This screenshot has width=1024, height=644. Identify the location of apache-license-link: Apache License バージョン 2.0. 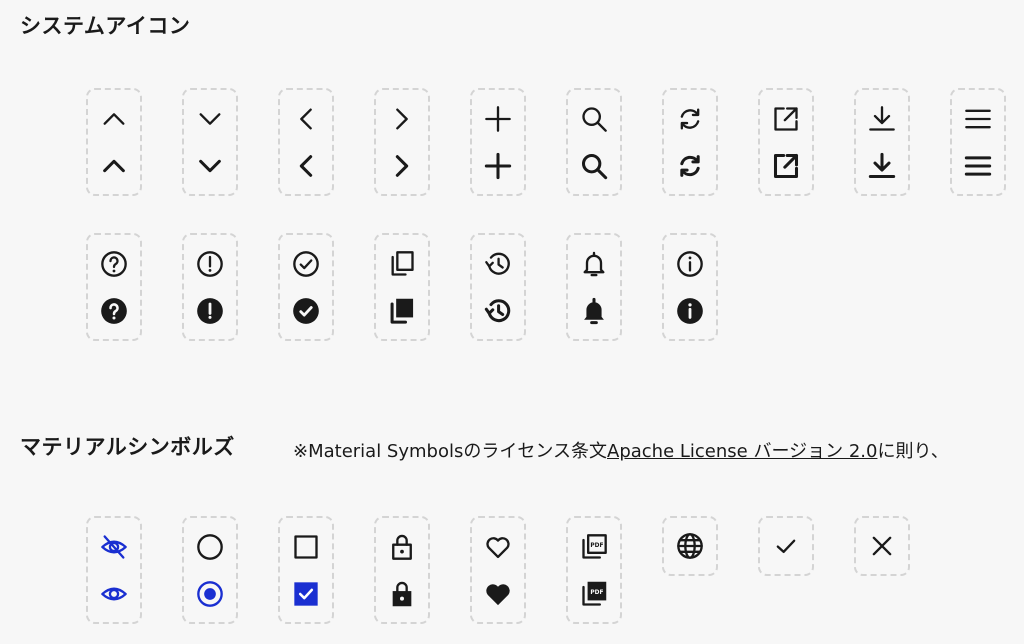
(742, 451).